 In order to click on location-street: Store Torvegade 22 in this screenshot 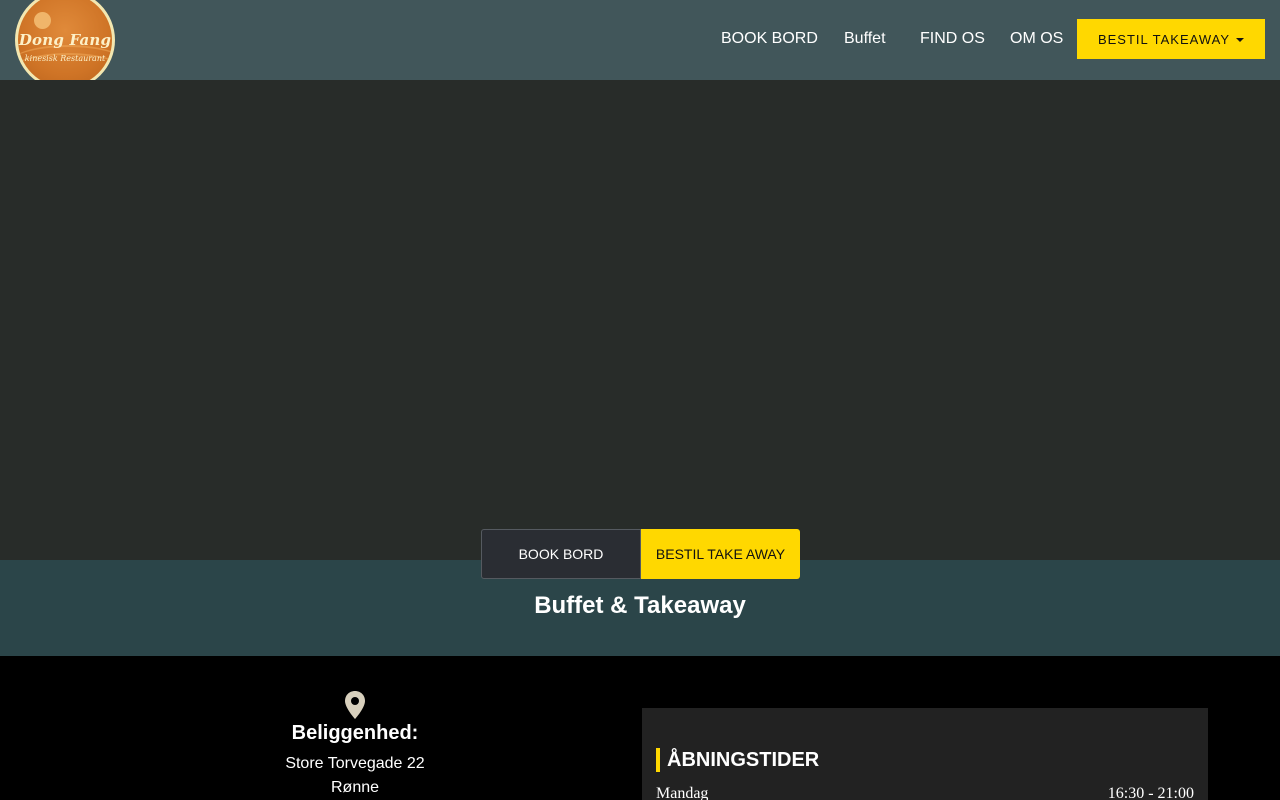, I will do `click(355, 763)`.